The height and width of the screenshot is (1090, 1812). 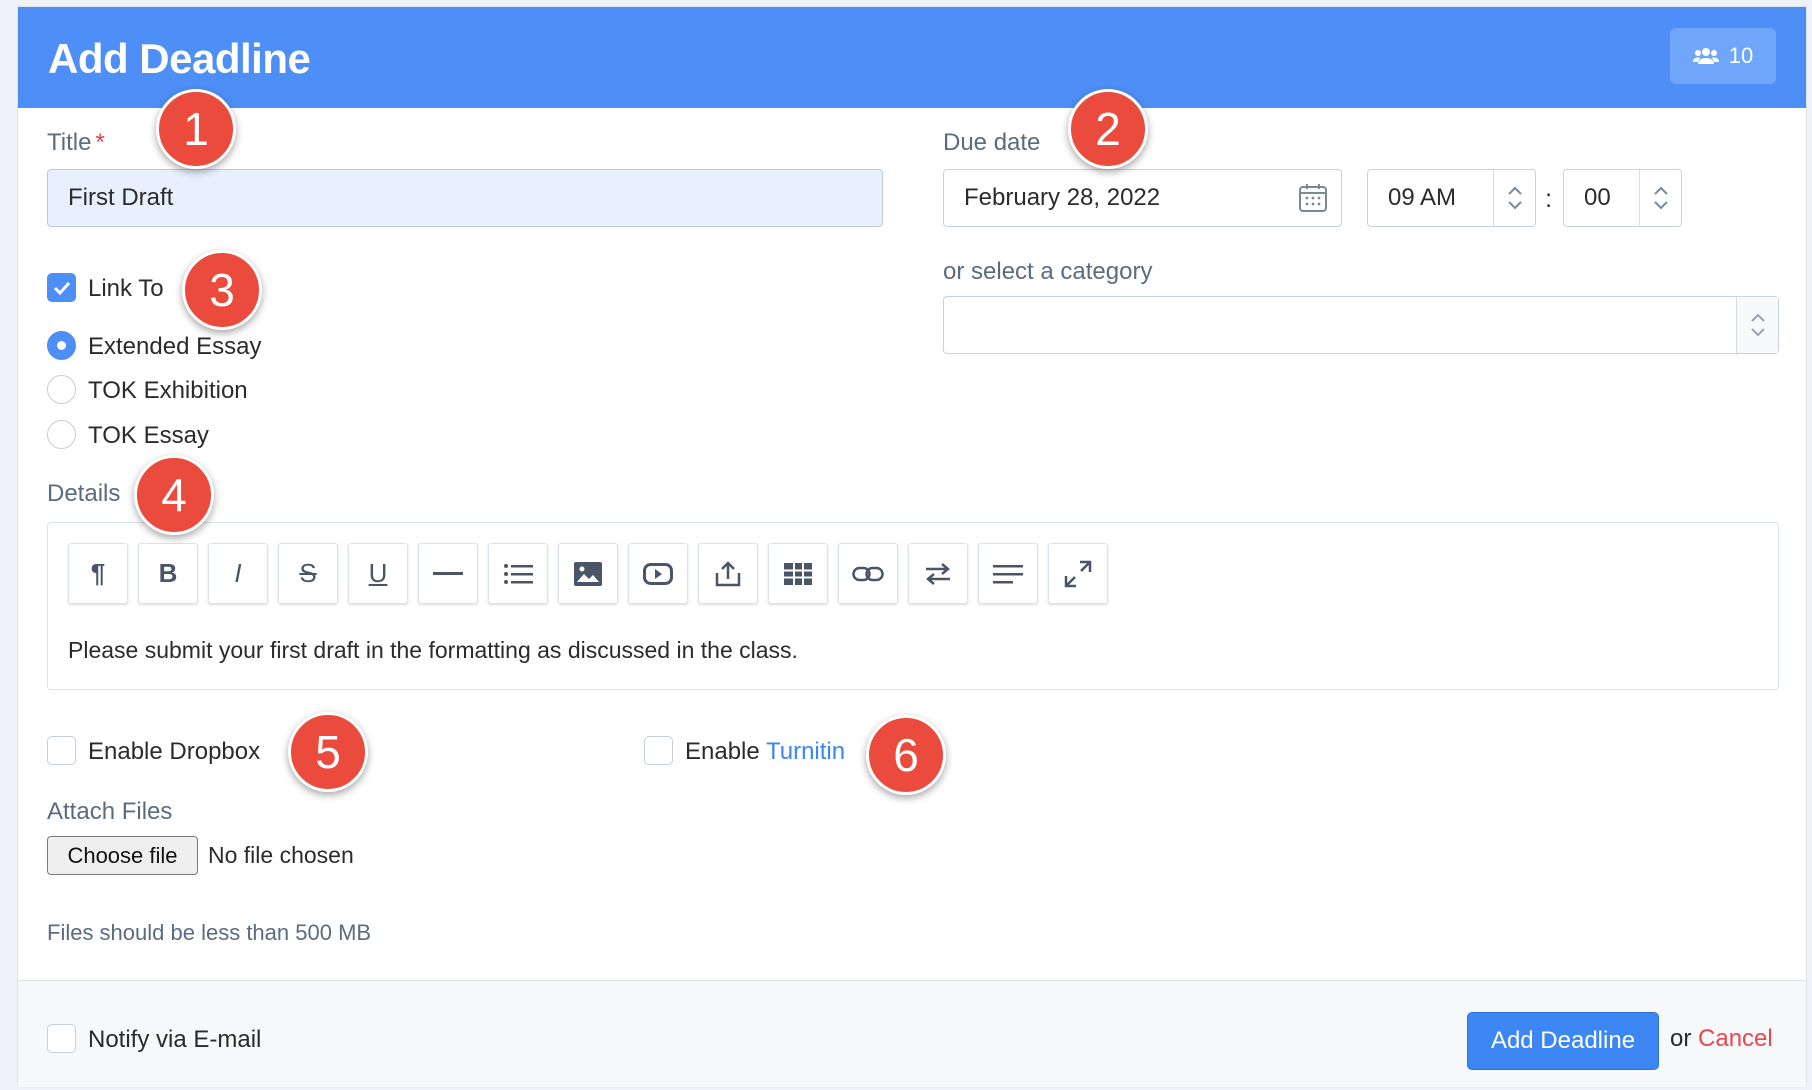 I want to click on strikethrough-icon: S, so click(x=308, y=573).